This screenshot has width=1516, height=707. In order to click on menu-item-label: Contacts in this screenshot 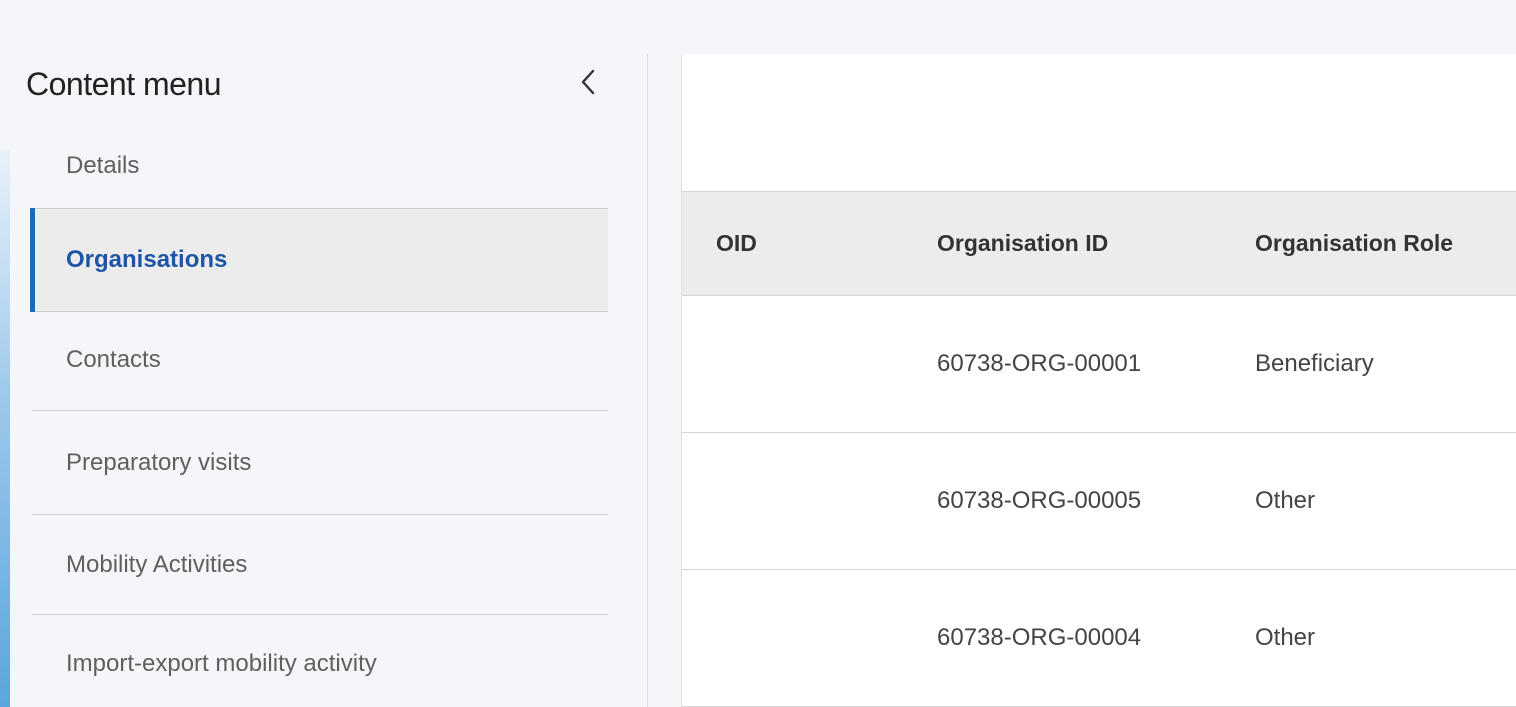, I will do `click(113, 359)`.